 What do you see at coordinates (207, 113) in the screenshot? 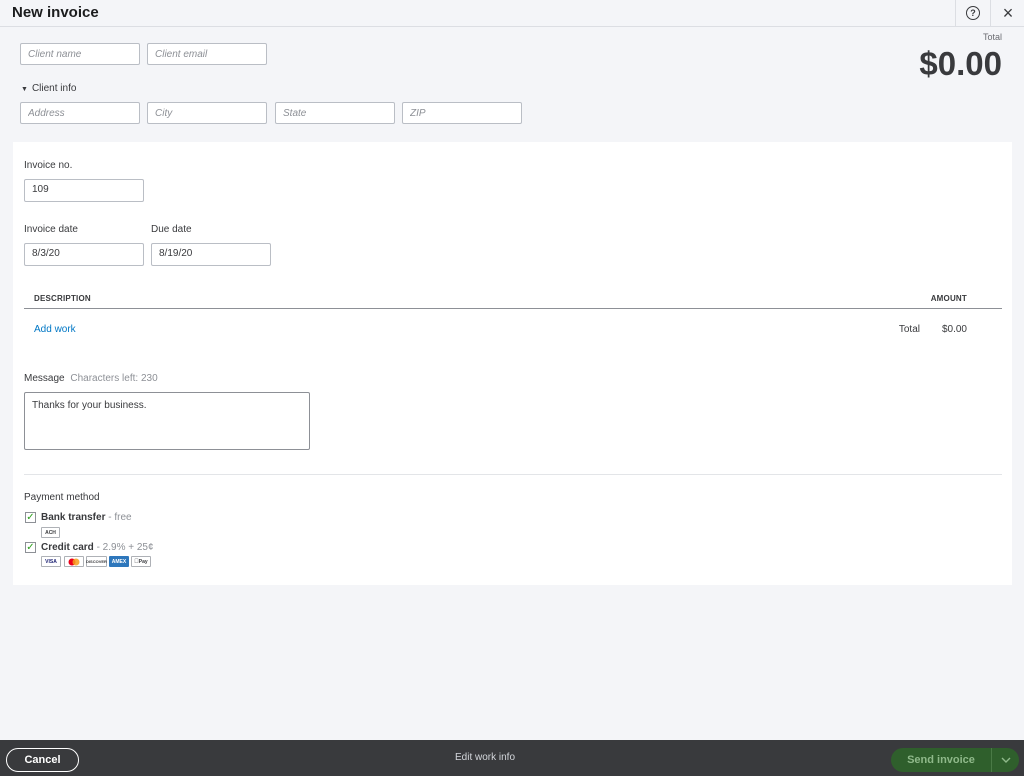
I see `city-input` at bounding box center [207, 113].